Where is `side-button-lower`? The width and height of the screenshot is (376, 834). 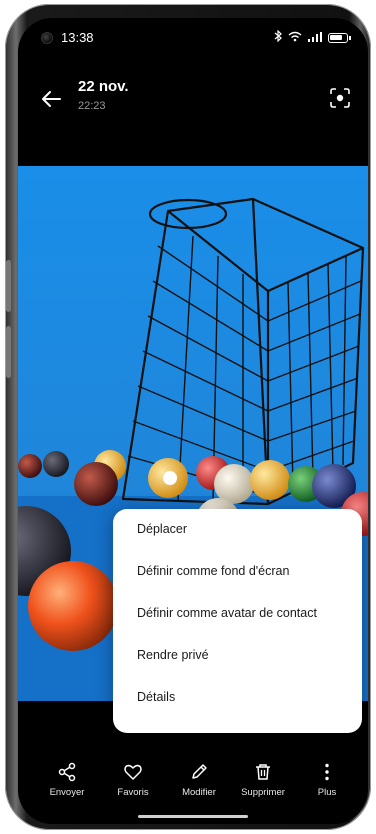
side-button-lower is located at coordinates (8, 352).